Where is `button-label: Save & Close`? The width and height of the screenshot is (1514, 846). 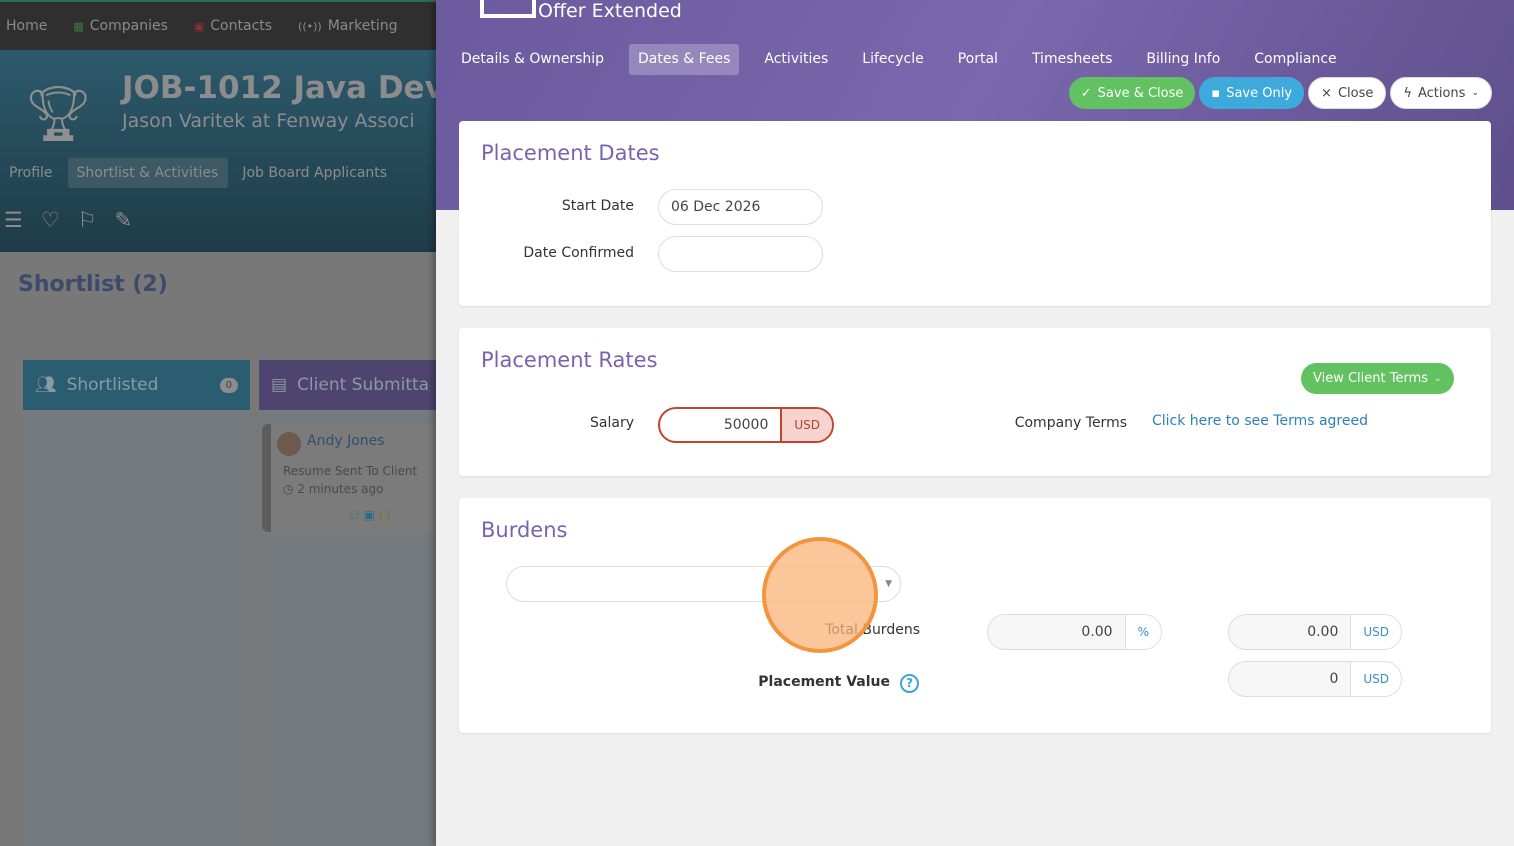
button-label: Save & Close is located at coordinates (1140, 93).